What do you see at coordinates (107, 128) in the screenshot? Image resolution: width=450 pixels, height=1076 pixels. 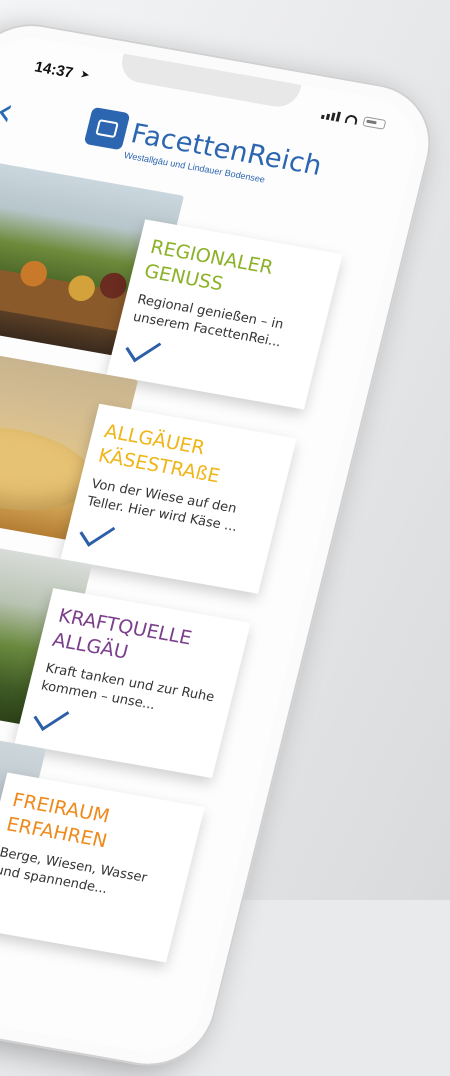 I see `logo-mark-icon` at bounding box center [107, 128].